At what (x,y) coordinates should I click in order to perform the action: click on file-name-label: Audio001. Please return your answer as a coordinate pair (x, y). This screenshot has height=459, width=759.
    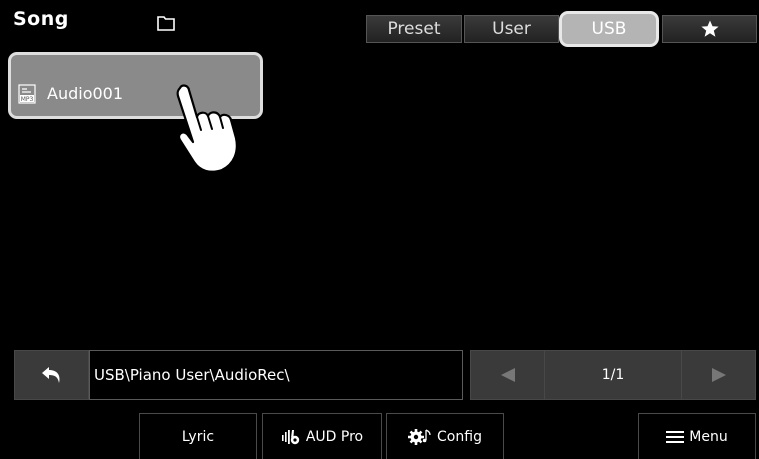
    Looking at the image, I should click on (85, 93).